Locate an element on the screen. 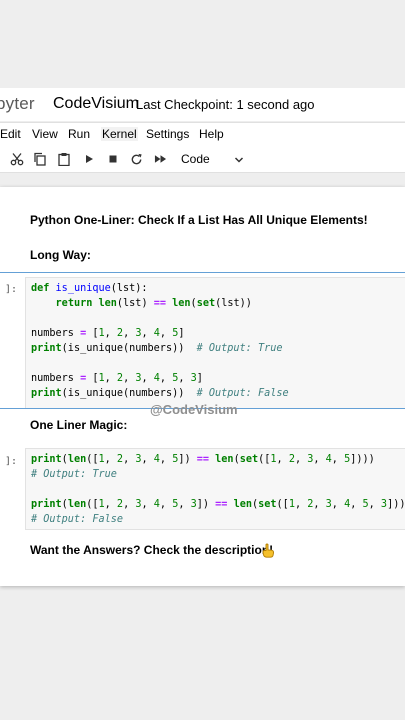  code-line: # Output: True is located at coordinates (74, 474).